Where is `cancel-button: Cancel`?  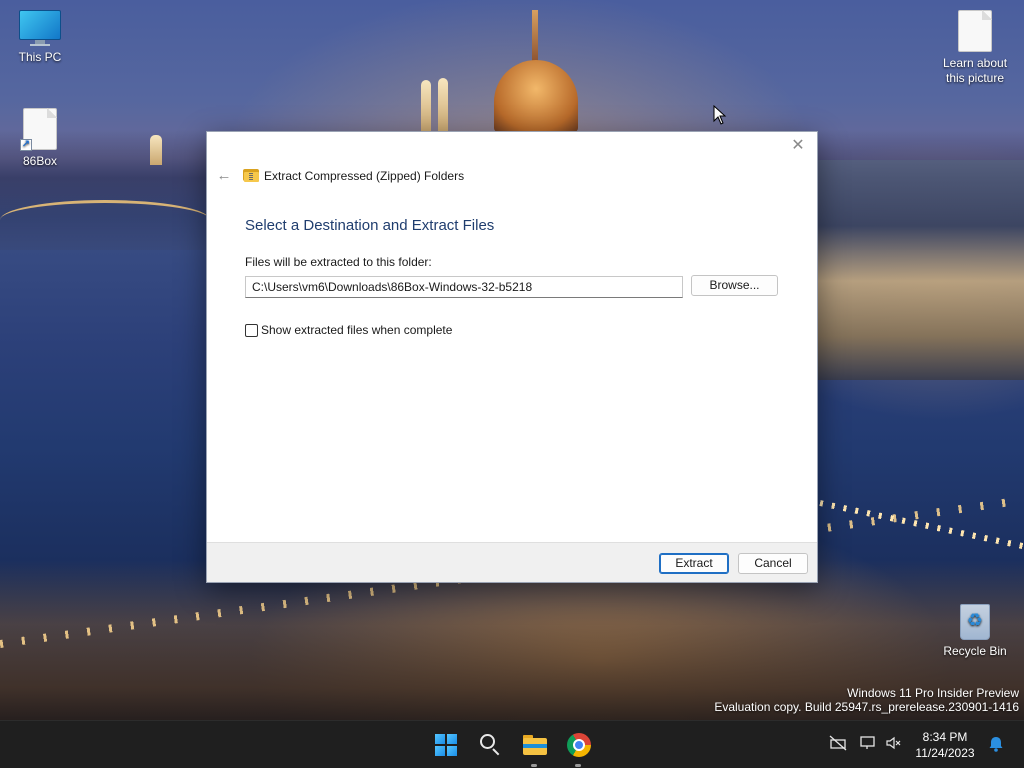
cancel-button: Cancel is located at coordinates (773, 563).